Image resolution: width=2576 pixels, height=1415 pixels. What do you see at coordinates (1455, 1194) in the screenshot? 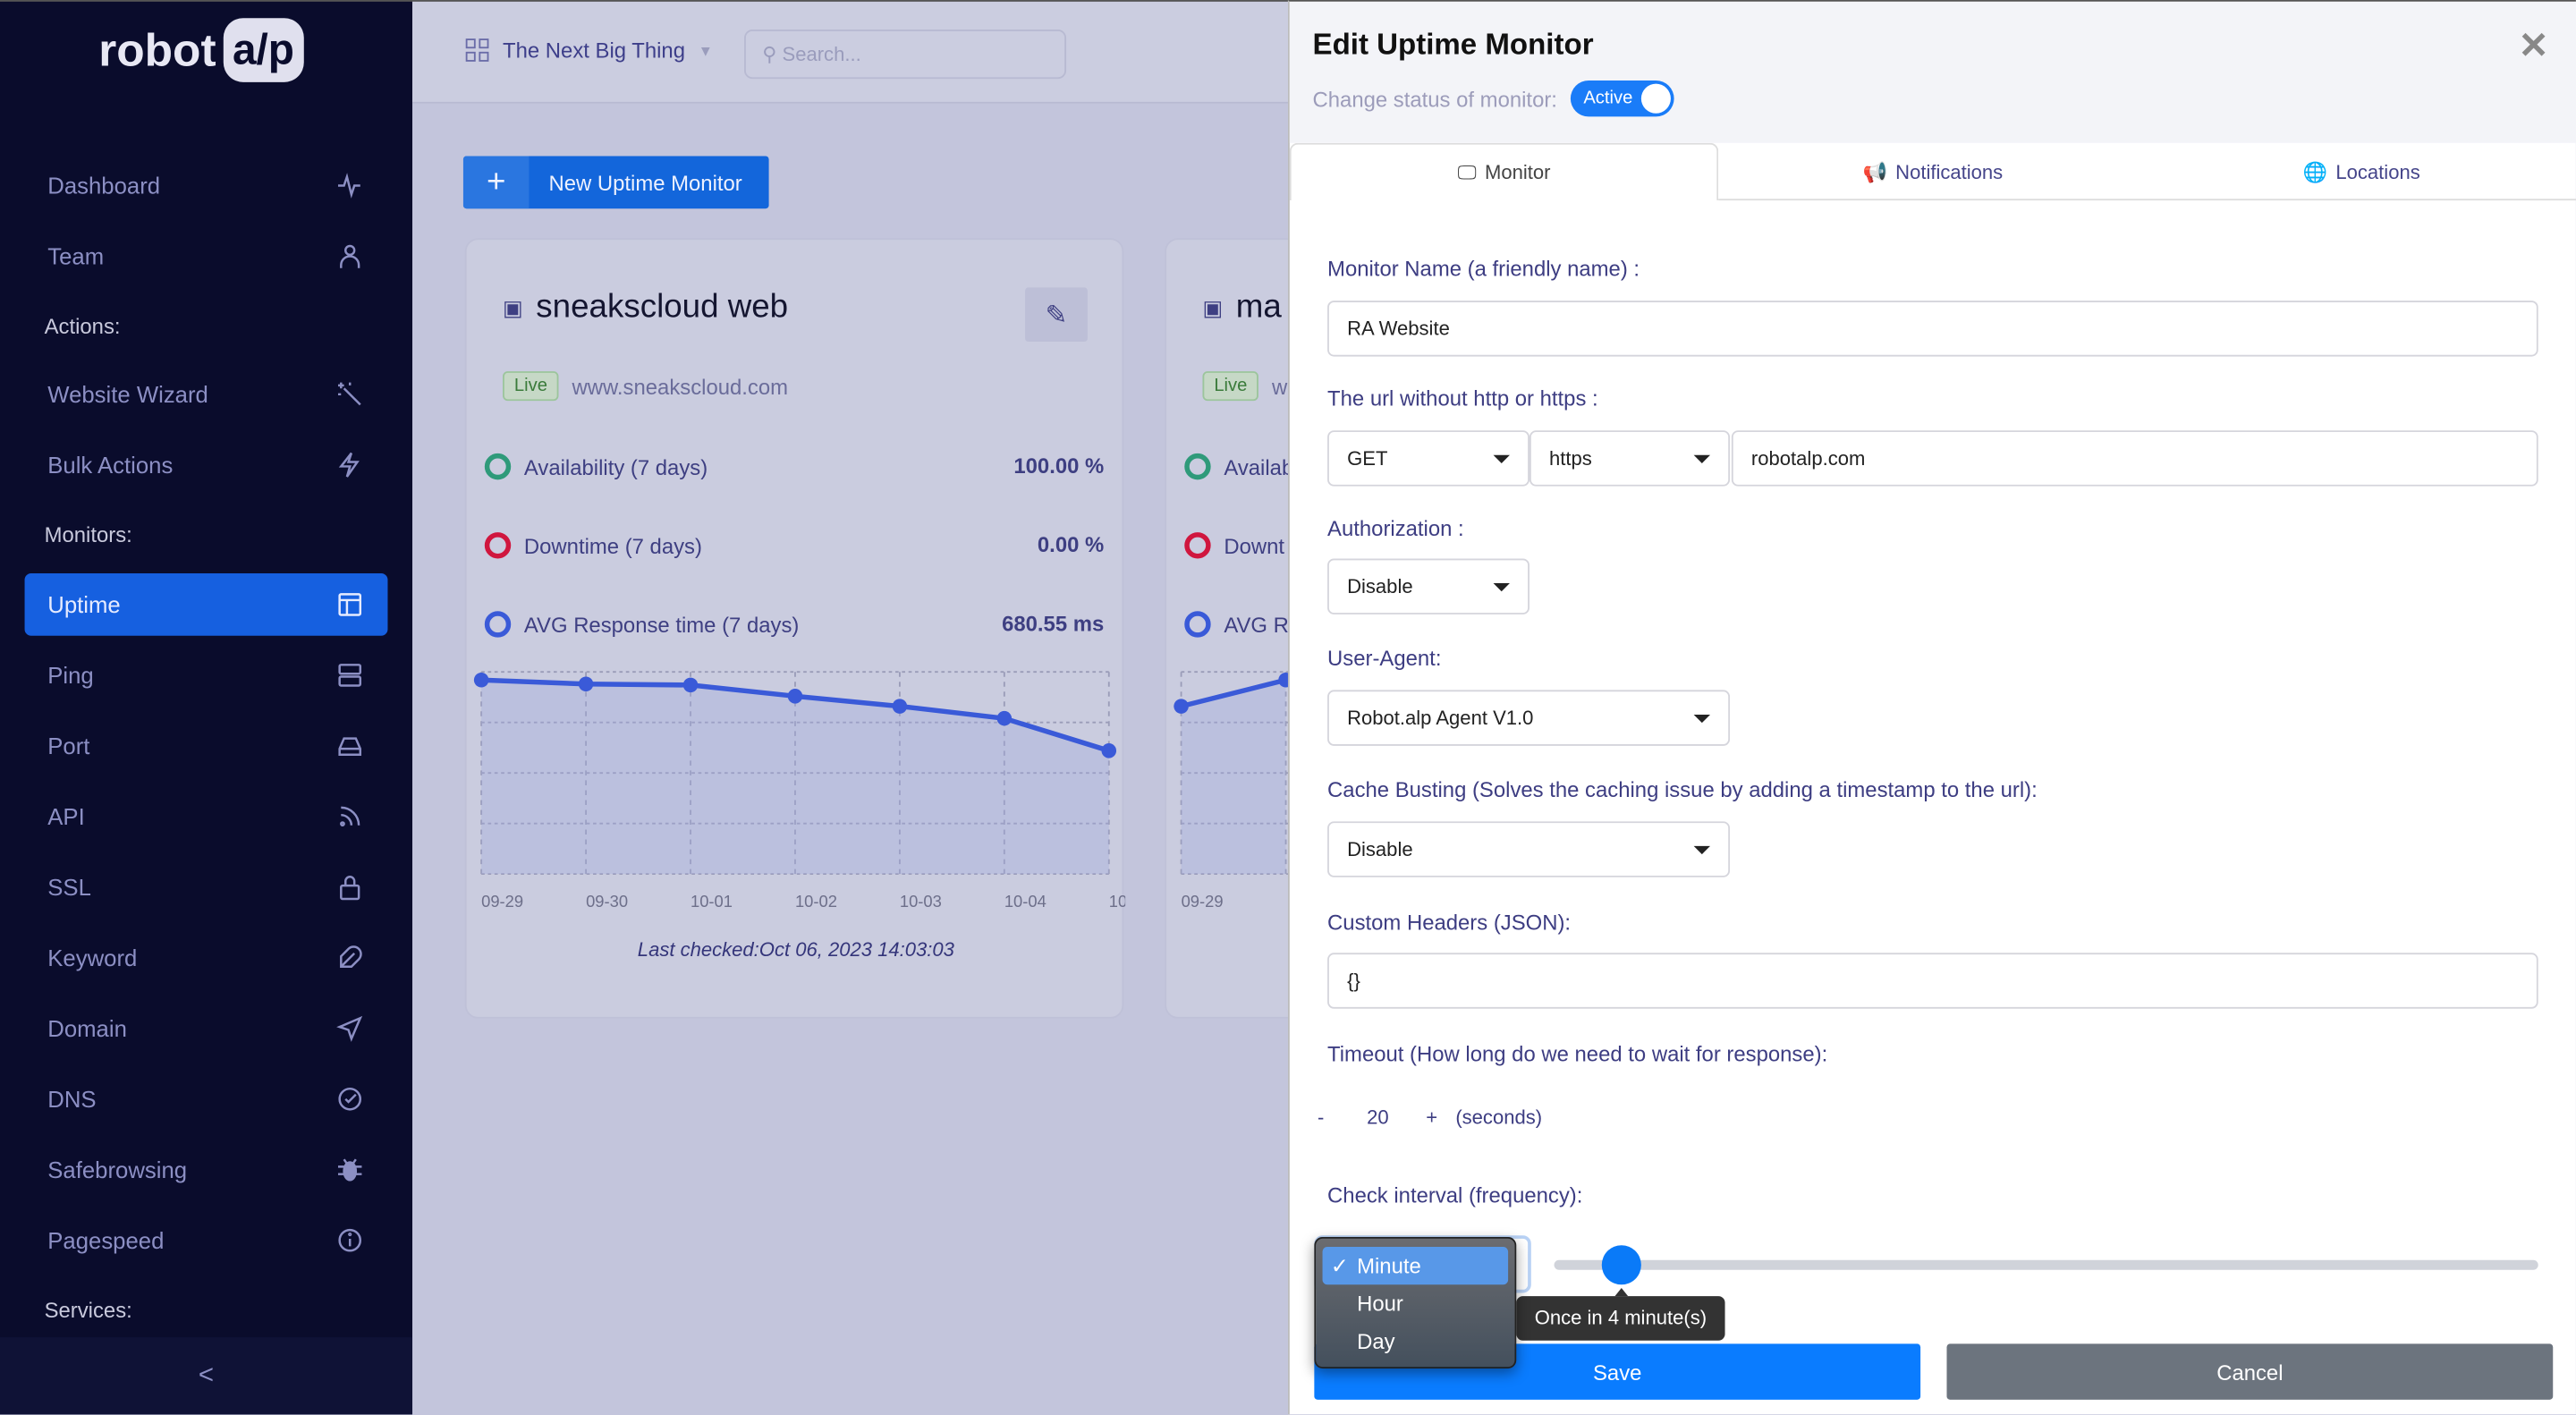
I see `interval-label: Check interval (frequency):` at bounding box center [1455, 1194].